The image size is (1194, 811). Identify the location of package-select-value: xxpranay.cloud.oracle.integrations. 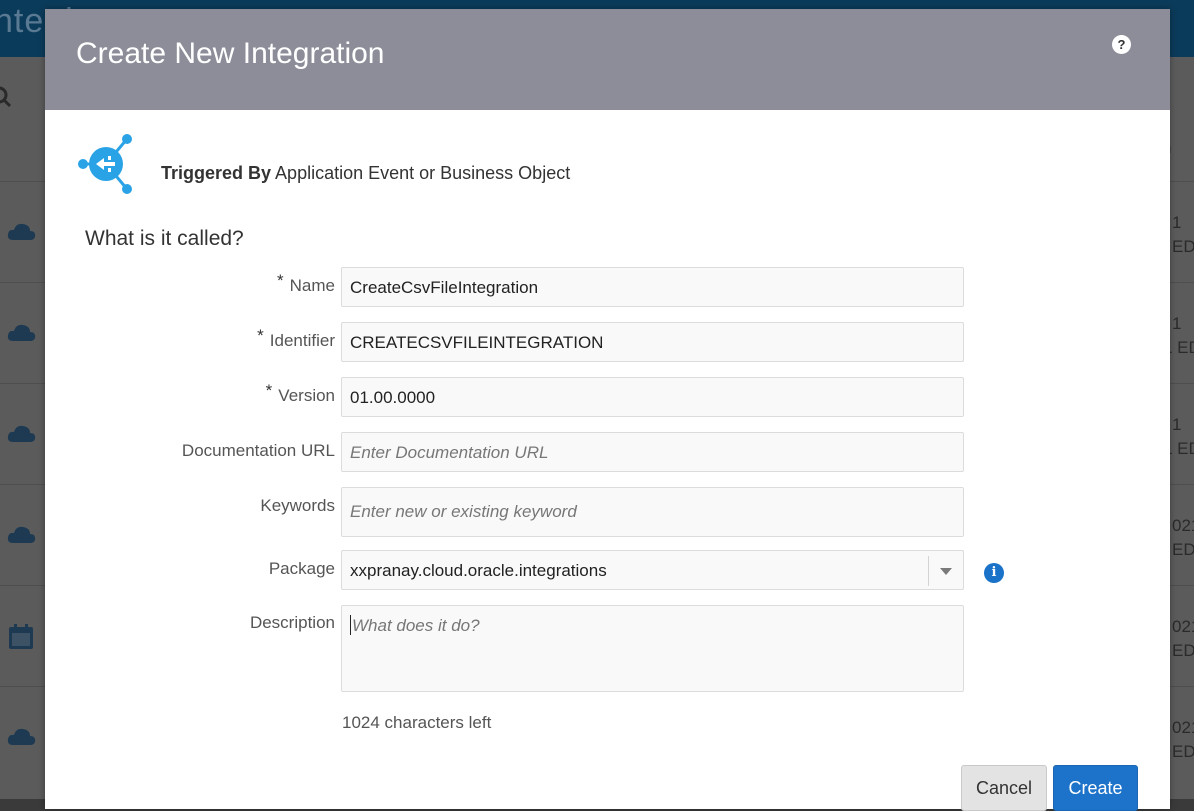
(478, 570).